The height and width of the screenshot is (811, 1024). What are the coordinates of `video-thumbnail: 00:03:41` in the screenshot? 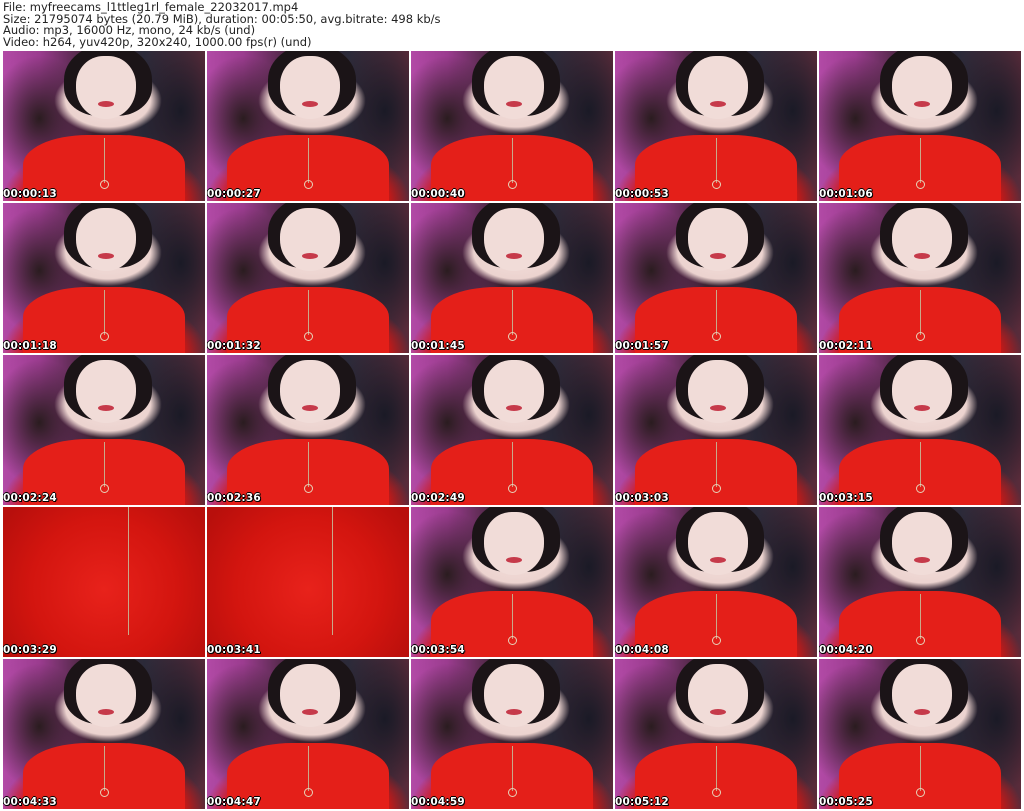 It's located at (308, 582).